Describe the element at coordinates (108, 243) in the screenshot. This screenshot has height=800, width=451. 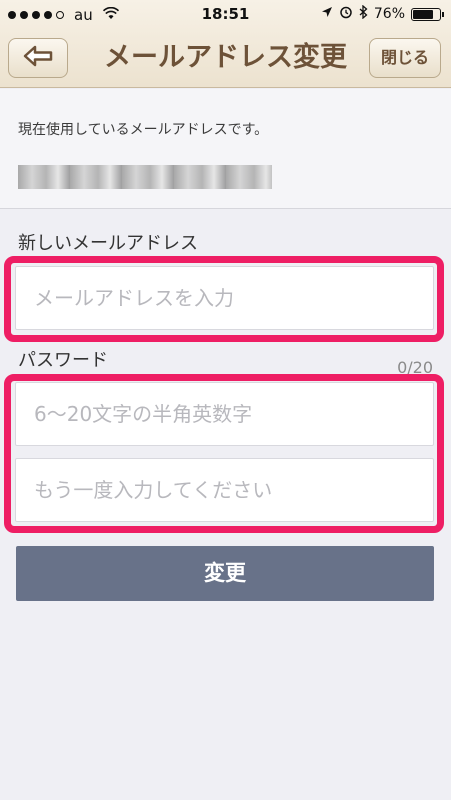
I see `new-email-label: 新しいメールアドレス` at that location.